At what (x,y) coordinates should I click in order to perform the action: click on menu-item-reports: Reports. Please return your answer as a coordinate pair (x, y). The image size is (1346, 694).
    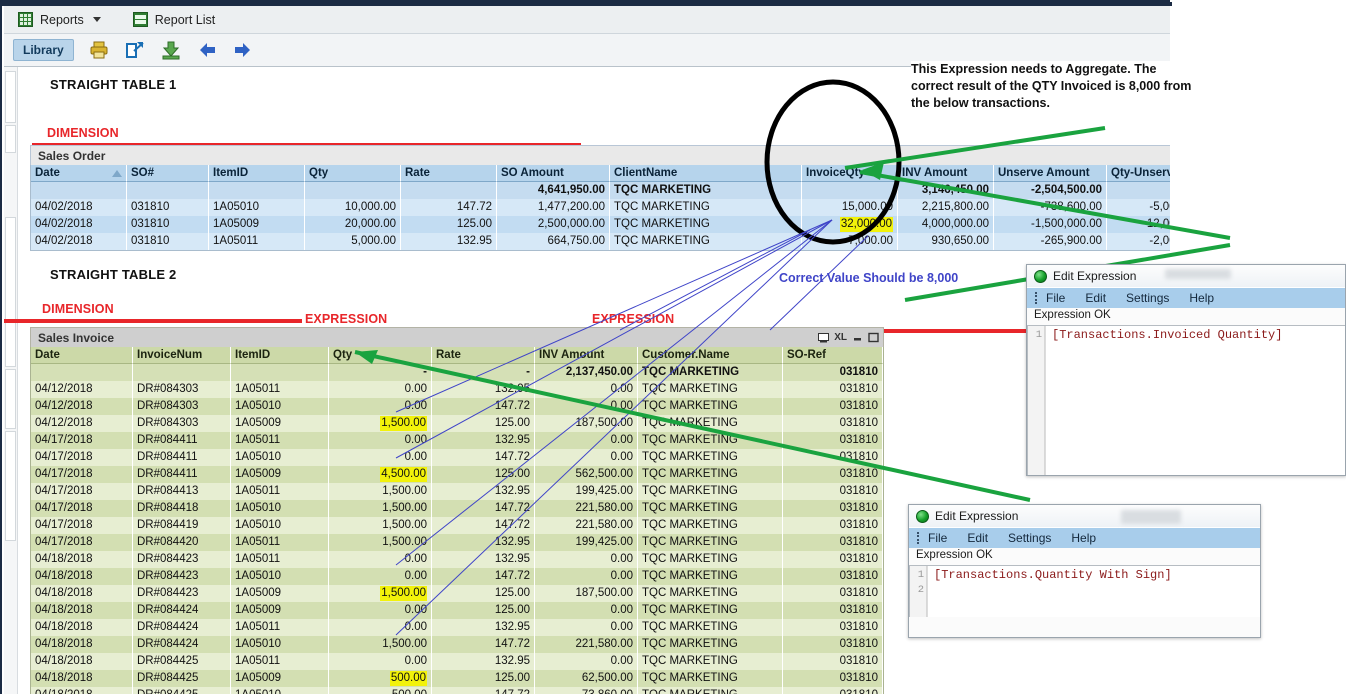
    Looking at the image, I should click on (59, 19).